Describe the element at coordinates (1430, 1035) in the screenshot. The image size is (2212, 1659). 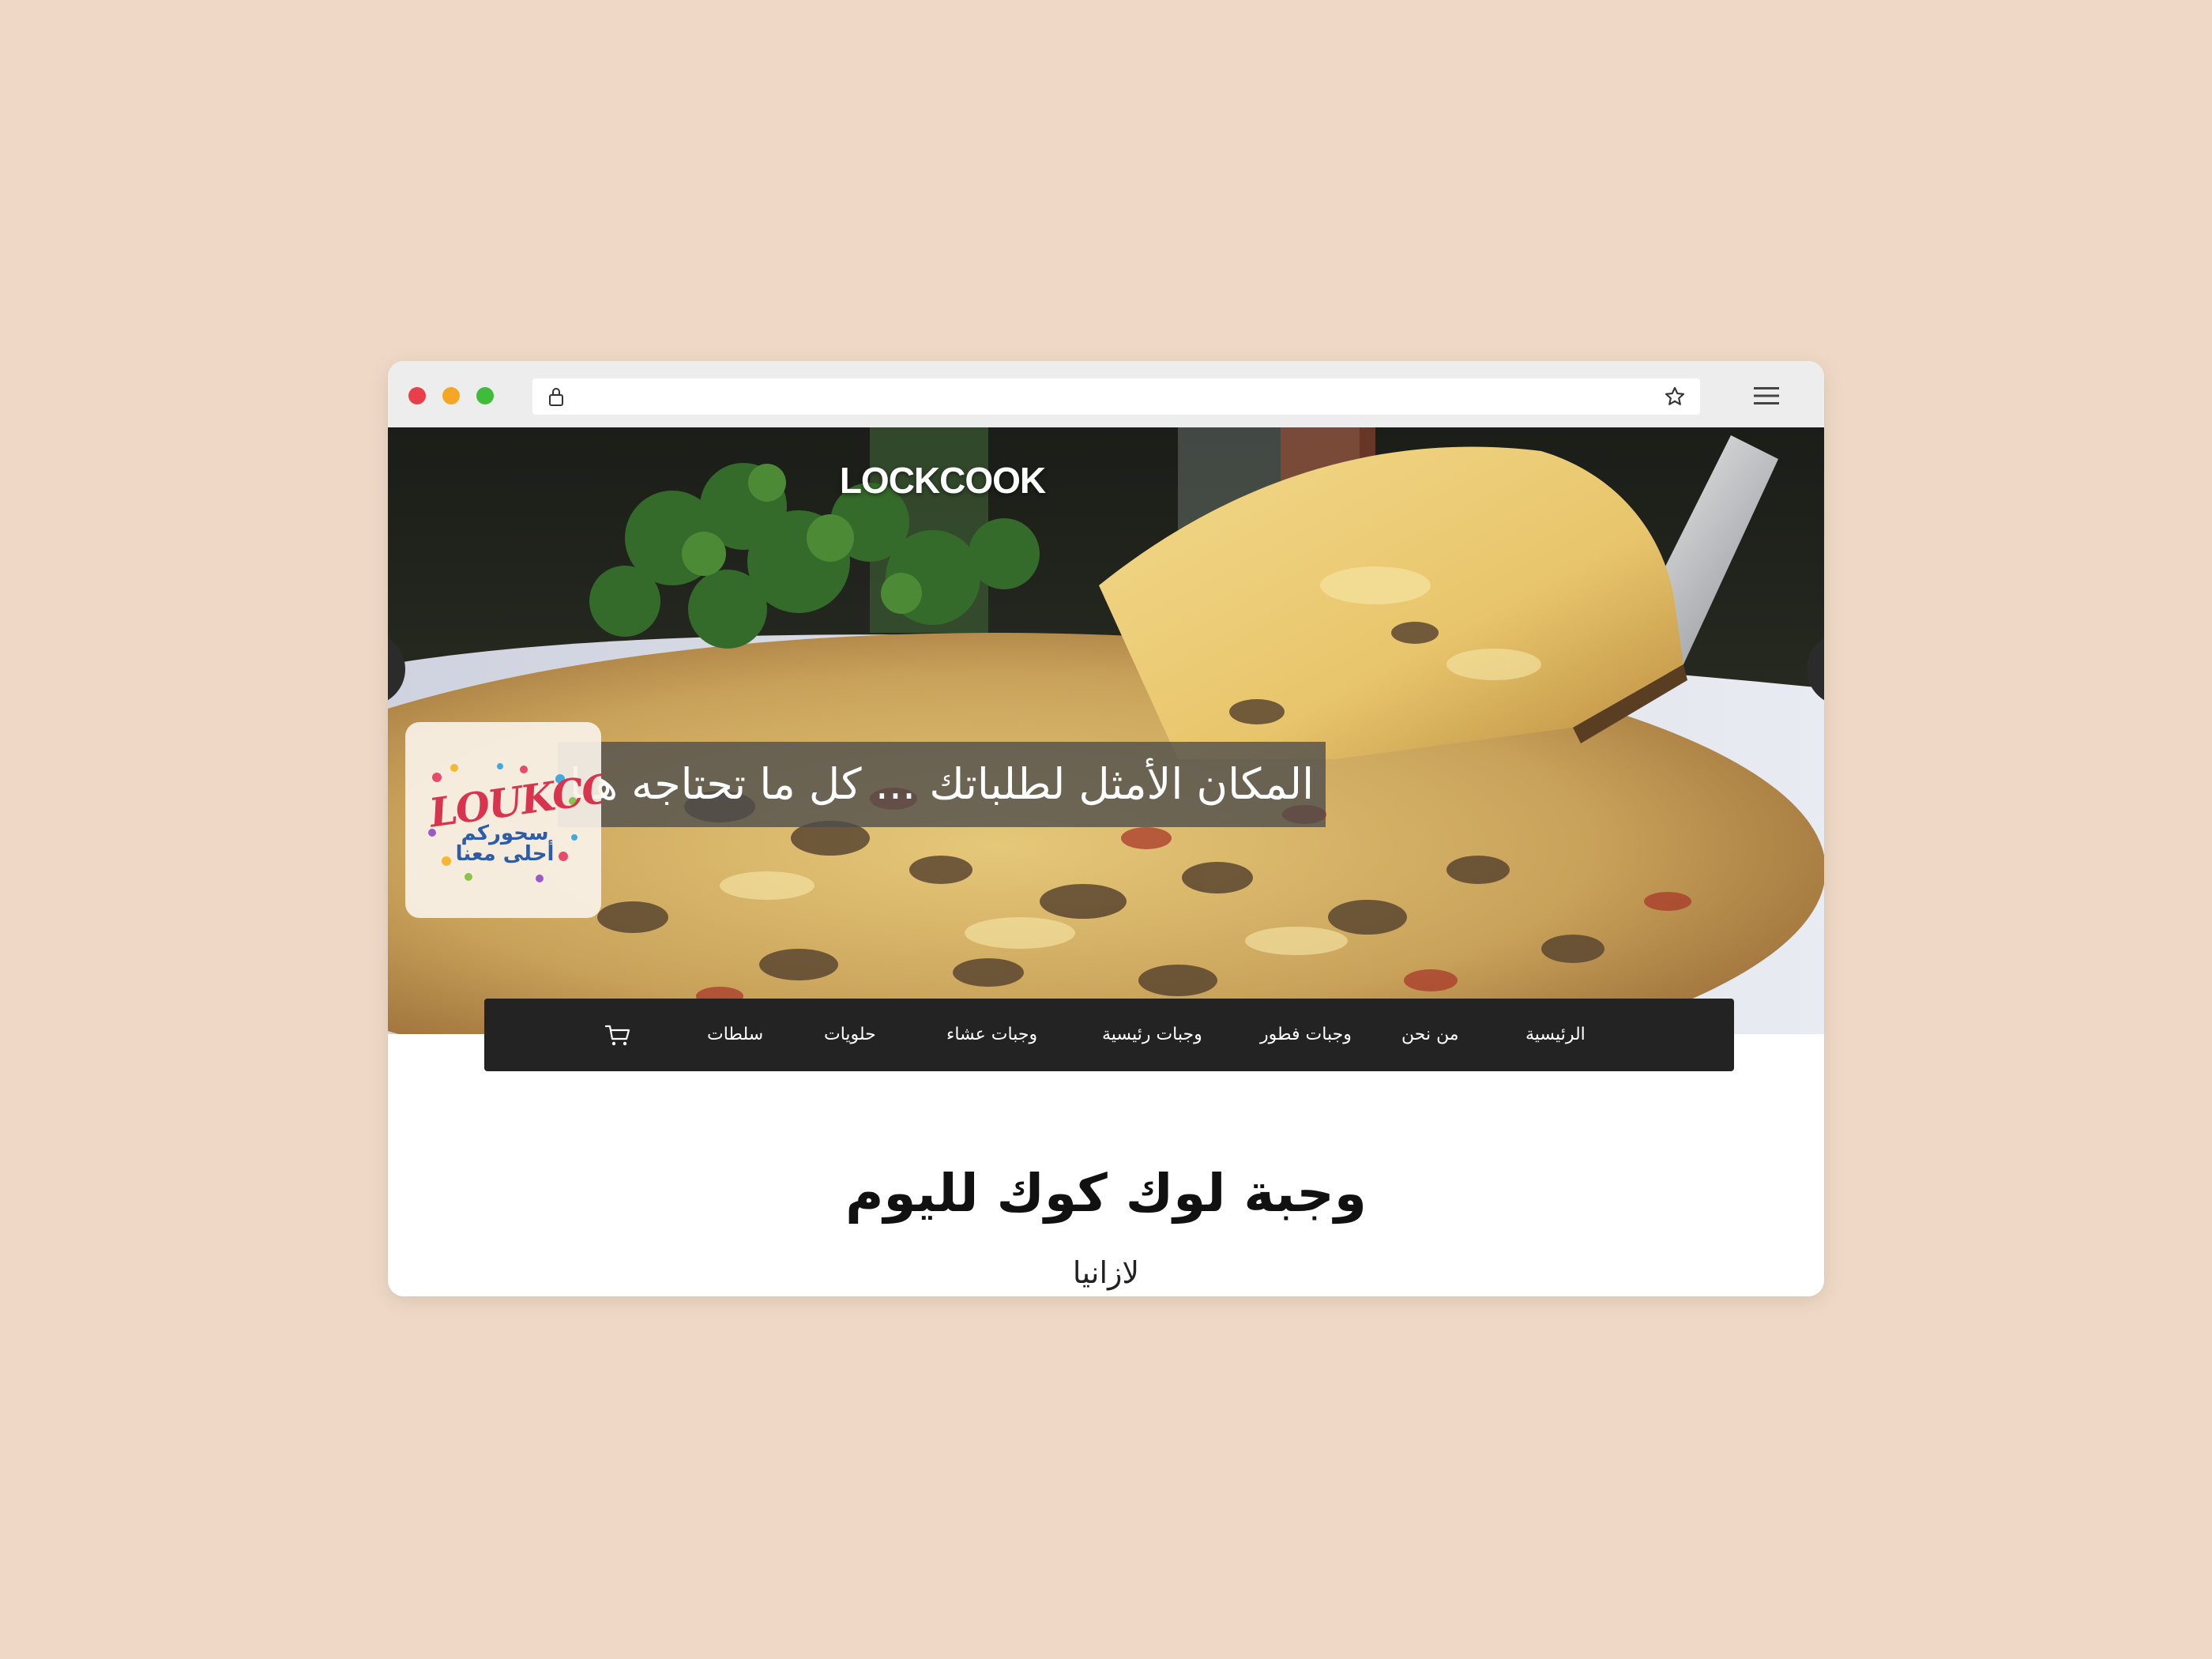
I see `nav-item-about: من نحن` at that location.